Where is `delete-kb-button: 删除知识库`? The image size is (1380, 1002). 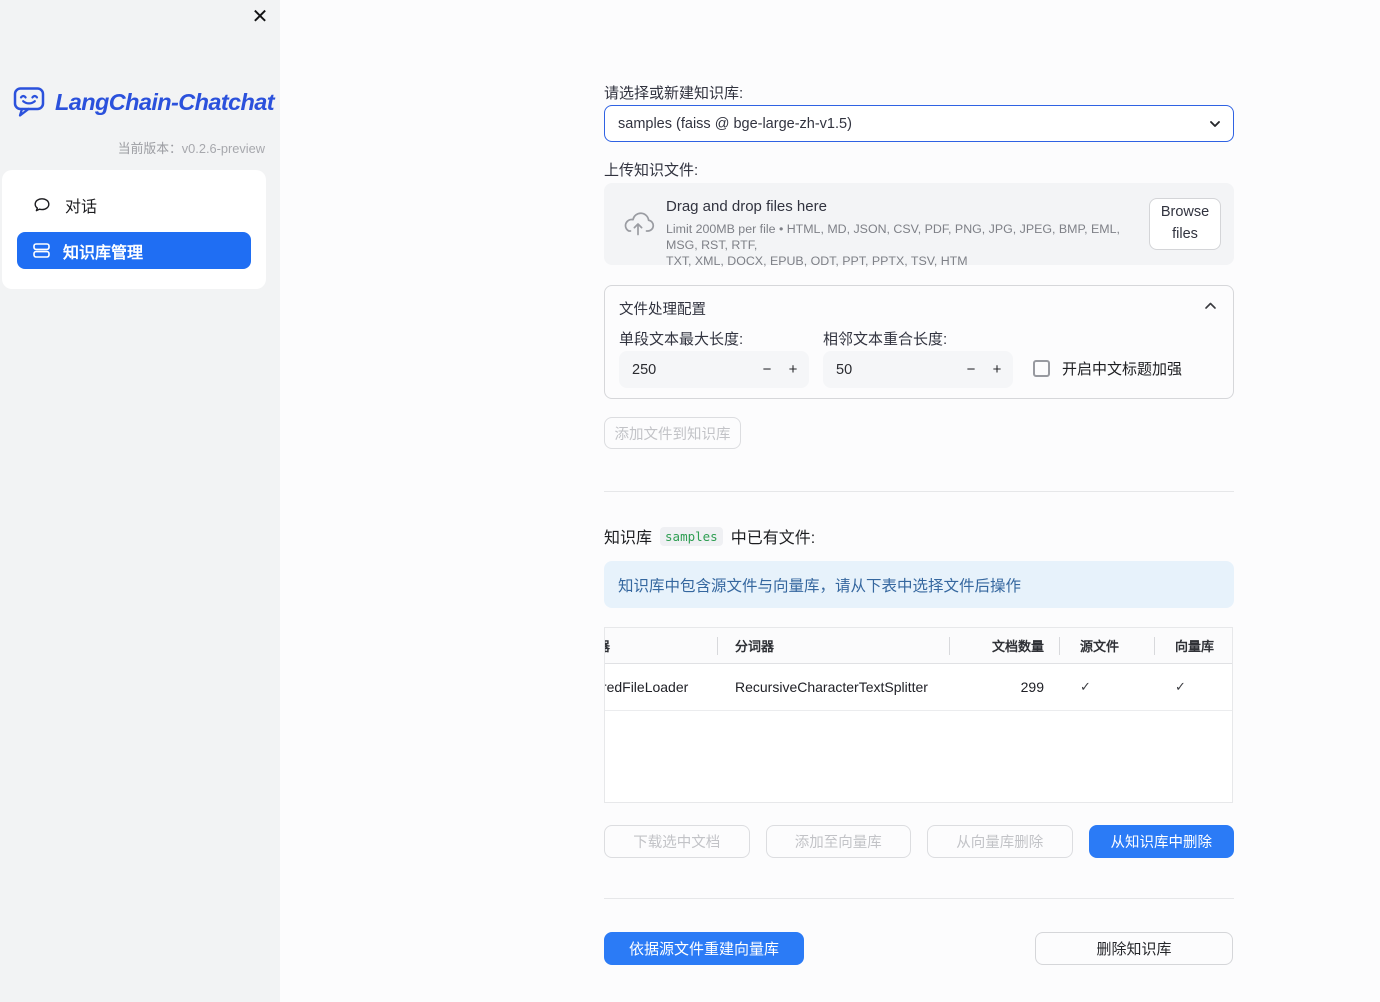 delete-kb-button: 删除知识库 is located at coordinates (1134, 948).